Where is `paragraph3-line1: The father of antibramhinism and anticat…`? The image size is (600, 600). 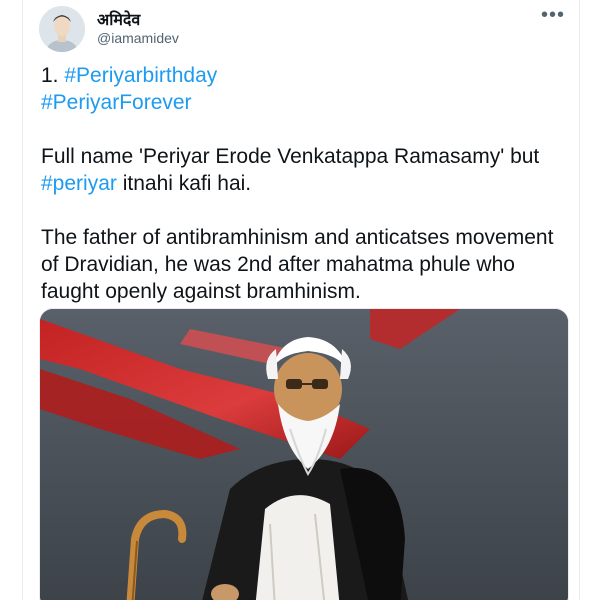 paragraph3-line1: The father of antibramhinism and anticat… is located at coordinates (297, 237).